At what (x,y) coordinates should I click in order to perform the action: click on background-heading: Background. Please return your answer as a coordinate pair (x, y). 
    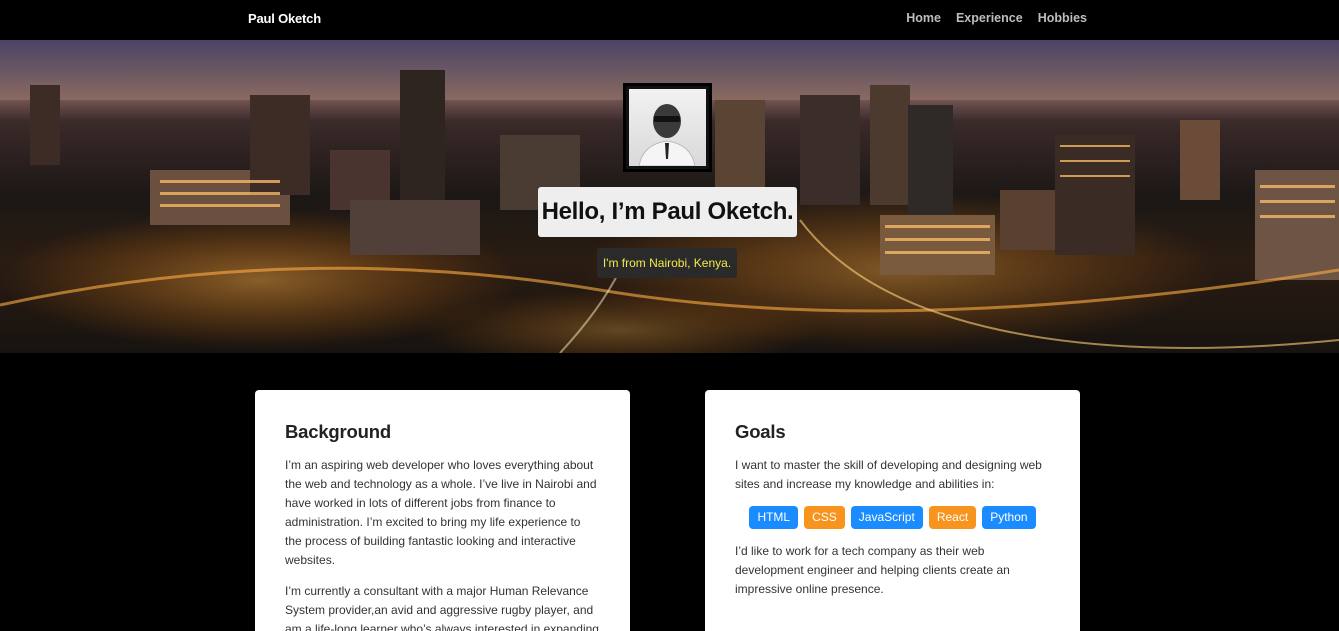
    Looking at the image, I should click on (338, 431).